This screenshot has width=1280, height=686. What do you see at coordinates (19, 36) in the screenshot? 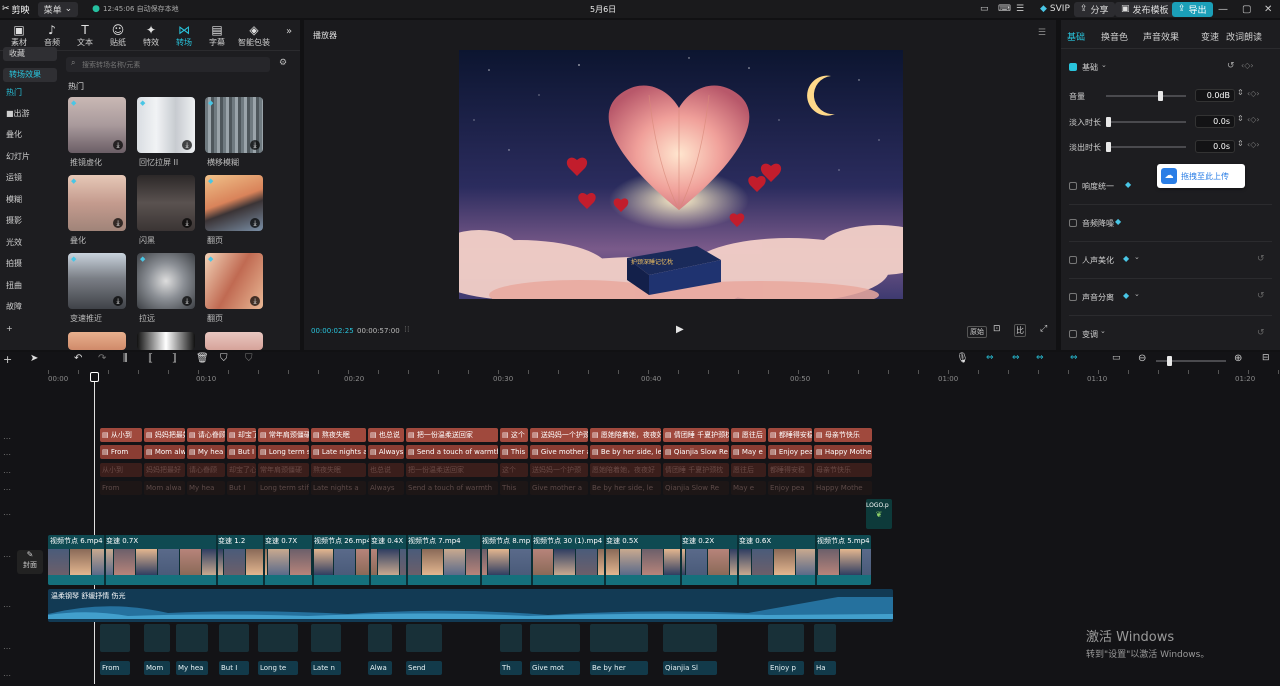
I see `tool-media: ▣ 素材` at bounding box center [19, 36].